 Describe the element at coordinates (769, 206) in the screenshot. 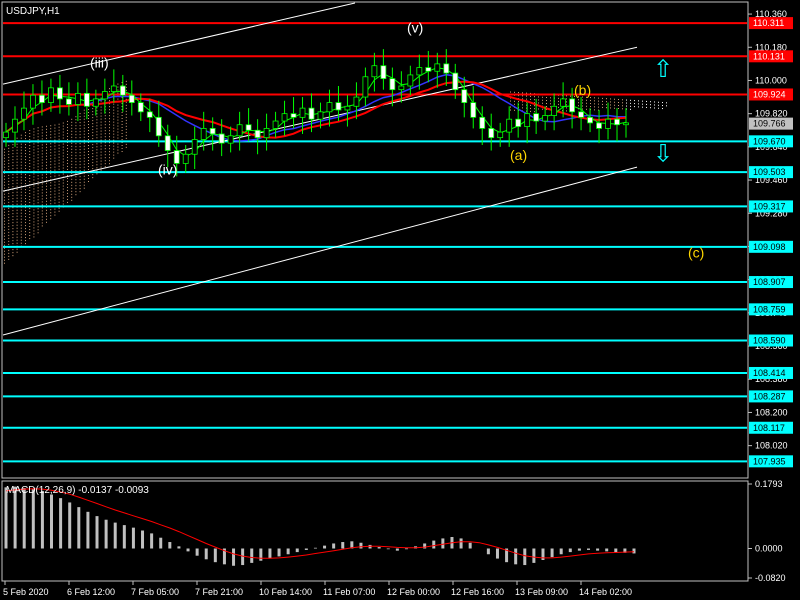

I see `support-price-label: 109.317` at that location.